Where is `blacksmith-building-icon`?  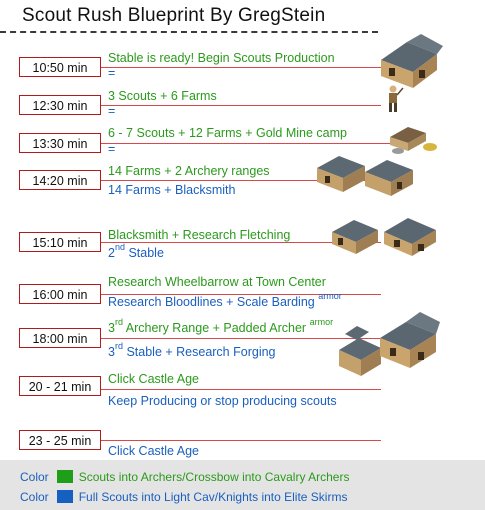 blacksmith-building-icon is located at coordinates (355, 237).